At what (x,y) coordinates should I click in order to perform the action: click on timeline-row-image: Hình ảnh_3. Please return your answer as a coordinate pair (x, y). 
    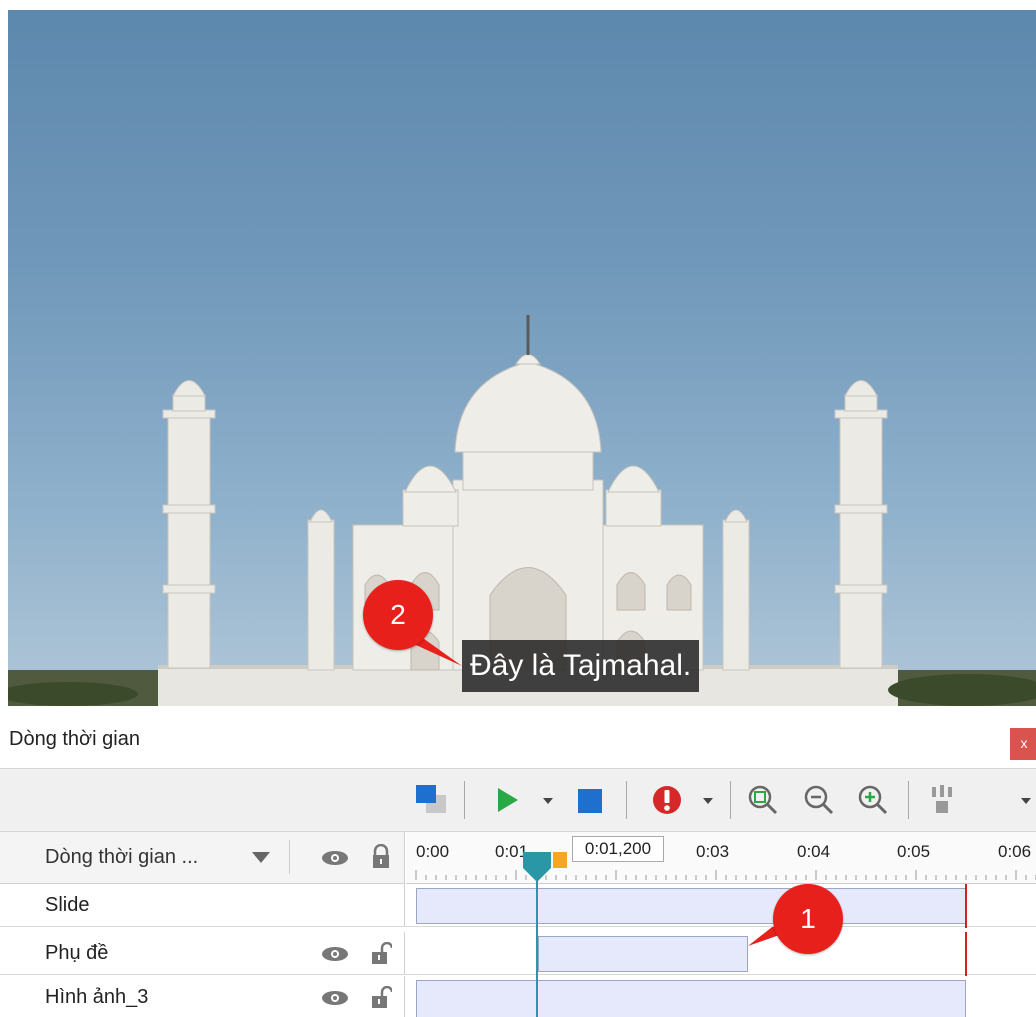
    Looking at the image, I should click on (518, 996).